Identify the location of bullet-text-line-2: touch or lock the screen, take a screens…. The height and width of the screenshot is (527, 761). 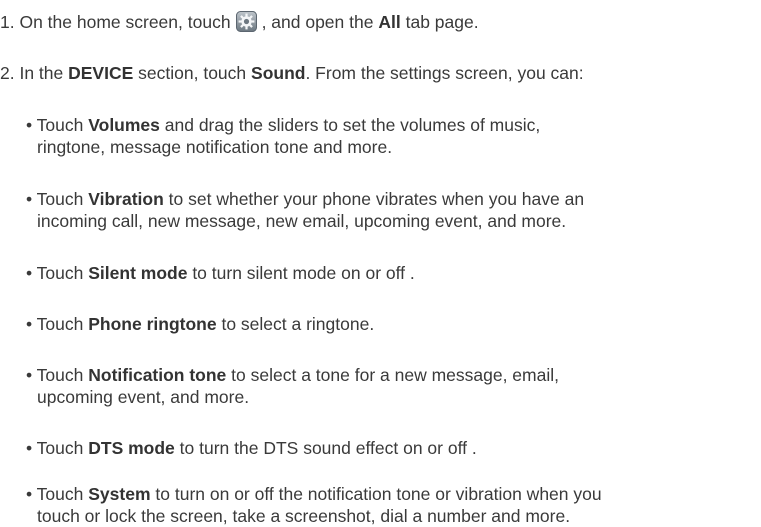
(304, 516).